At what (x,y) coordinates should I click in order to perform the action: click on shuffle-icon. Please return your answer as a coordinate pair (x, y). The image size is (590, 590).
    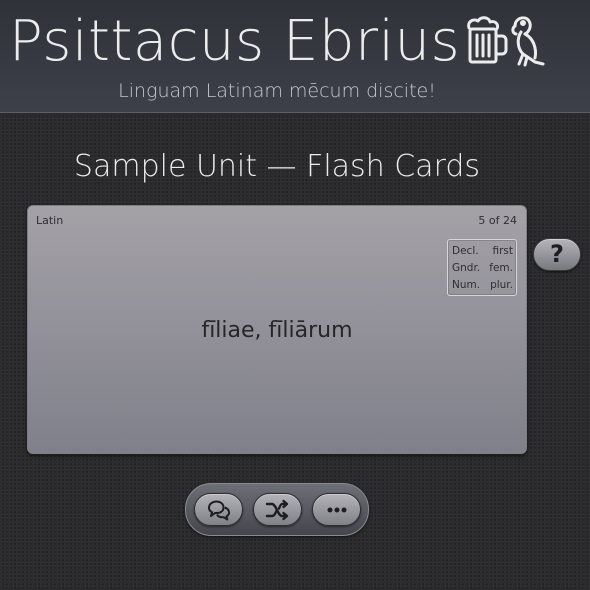
    Looking at the image, I should click on (276, 509).